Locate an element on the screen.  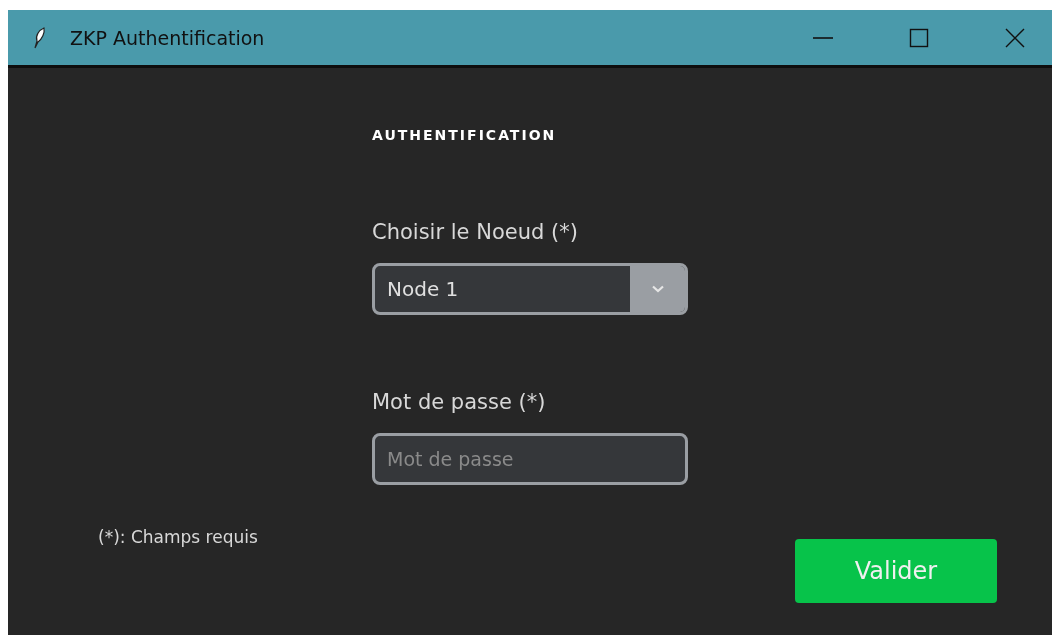
feather-icon is located at coordinates (39, 37).